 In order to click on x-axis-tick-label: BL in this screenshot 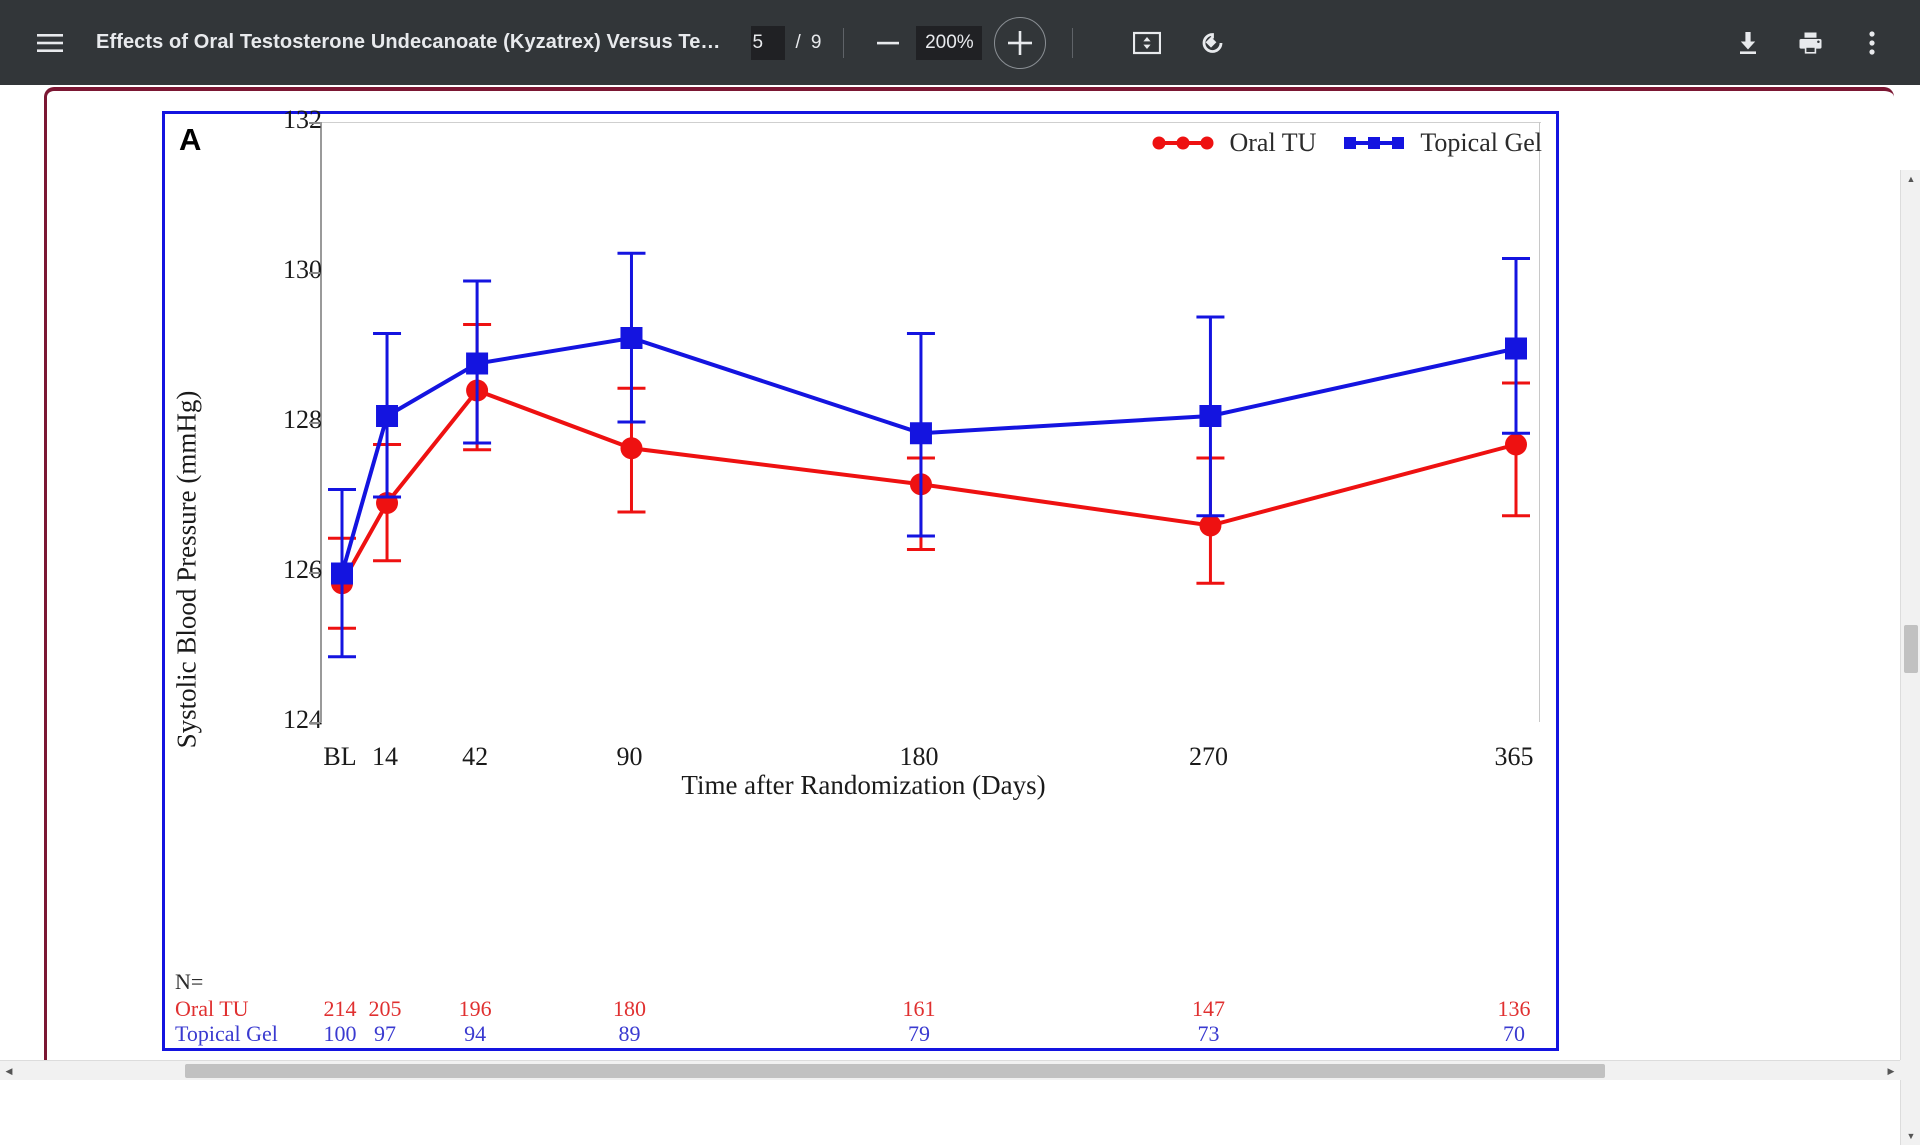, I will do `click(340, 756)`.